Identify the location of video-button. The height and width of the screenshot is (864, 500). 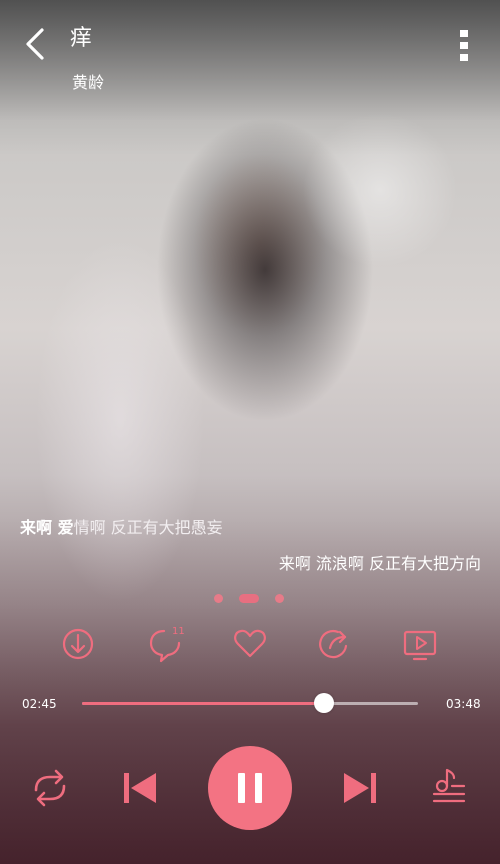
(420, 644).